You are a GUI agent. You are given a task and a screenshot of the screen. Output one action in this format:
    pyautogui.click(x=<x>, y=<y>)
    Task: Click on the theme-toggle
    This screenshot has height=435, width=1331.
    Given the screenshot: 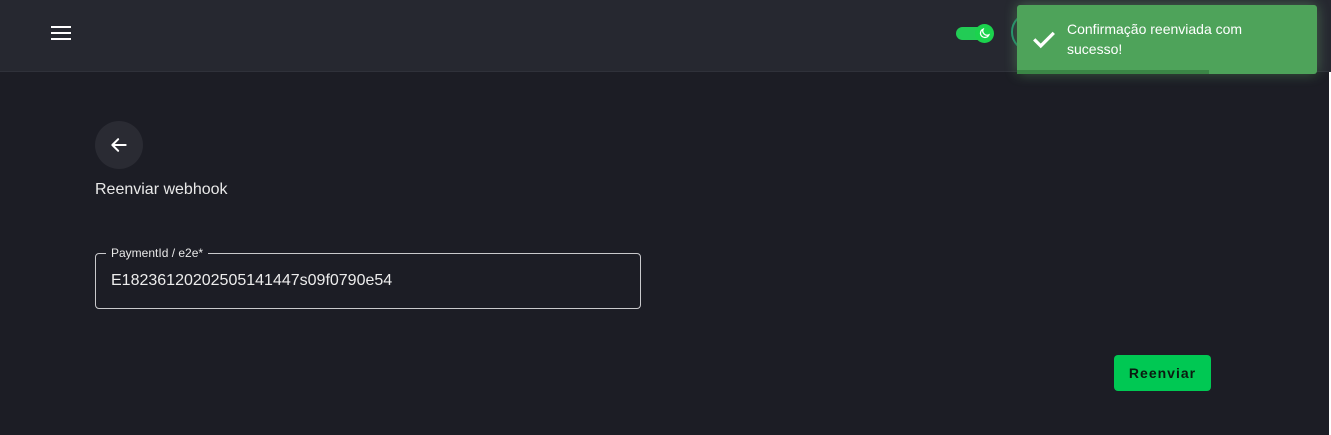 What is the action you would take?
    pyautogui.click(x=975, y=34)
    